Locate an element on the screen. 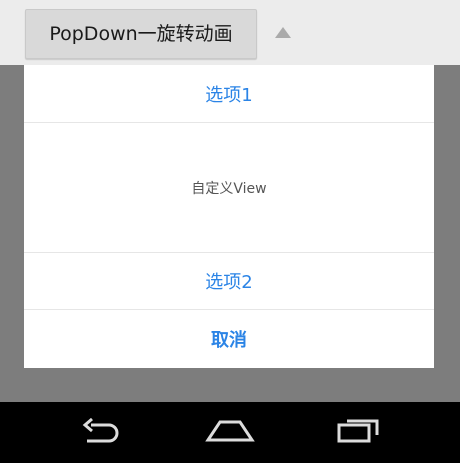 The height and width of the screenshot is (463, 460). back-icon is located at coordinates (102, 432).